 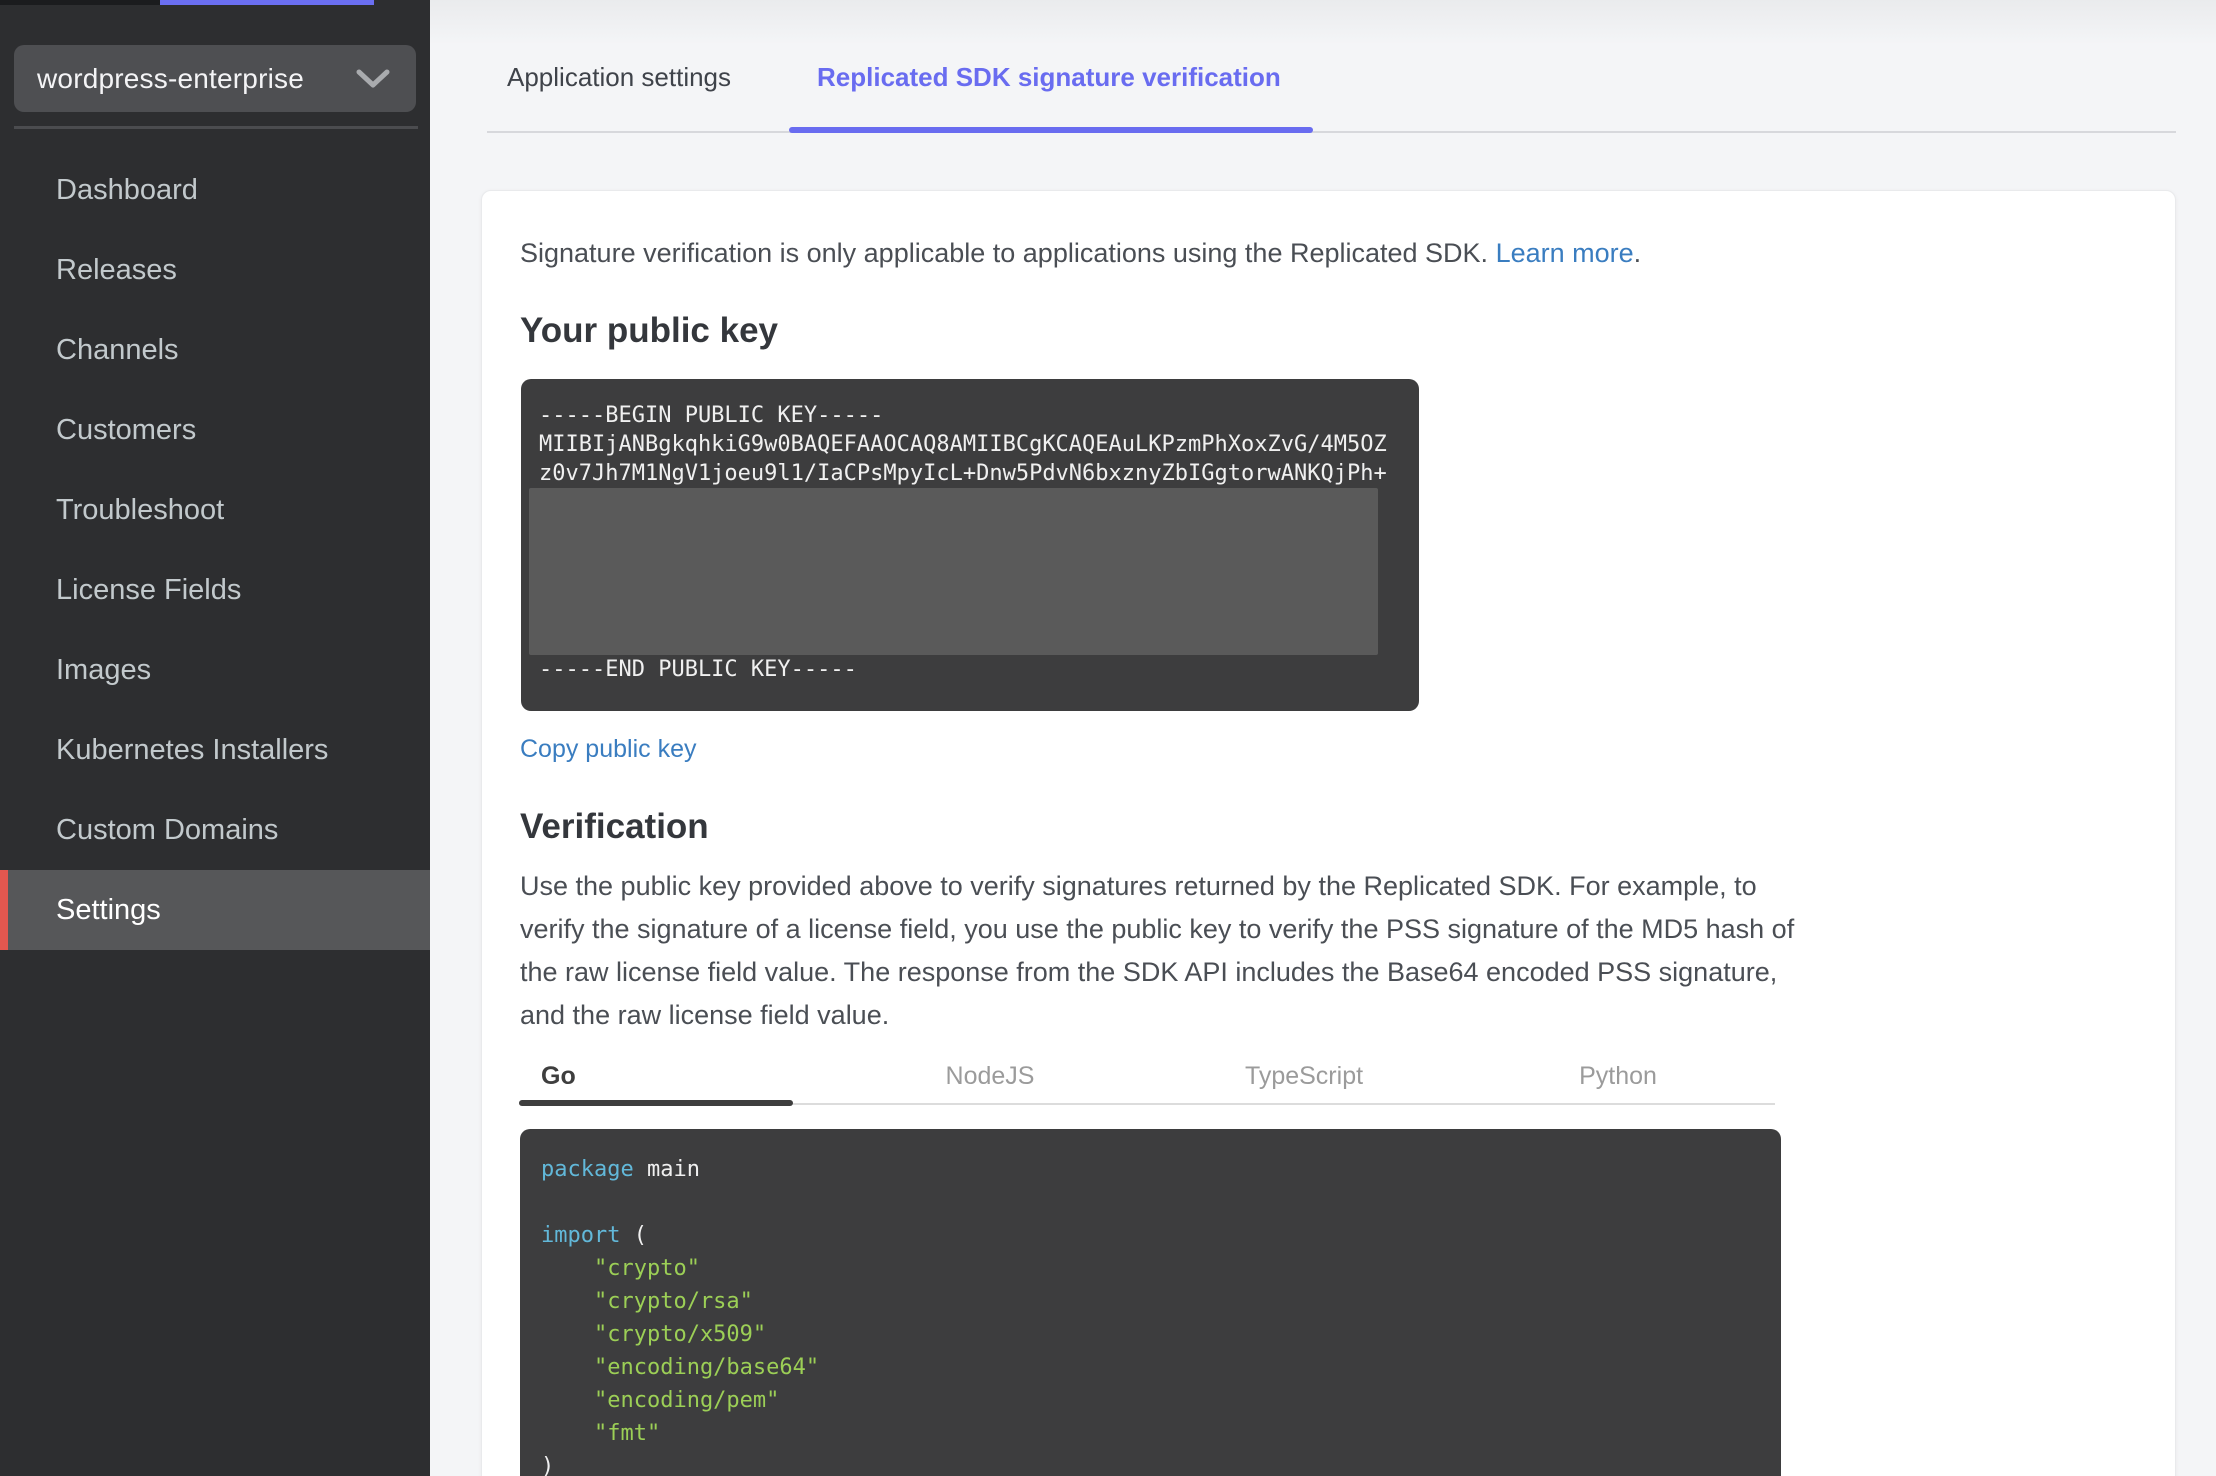 I want to click on top-bar, so click(x=1108, y=2).